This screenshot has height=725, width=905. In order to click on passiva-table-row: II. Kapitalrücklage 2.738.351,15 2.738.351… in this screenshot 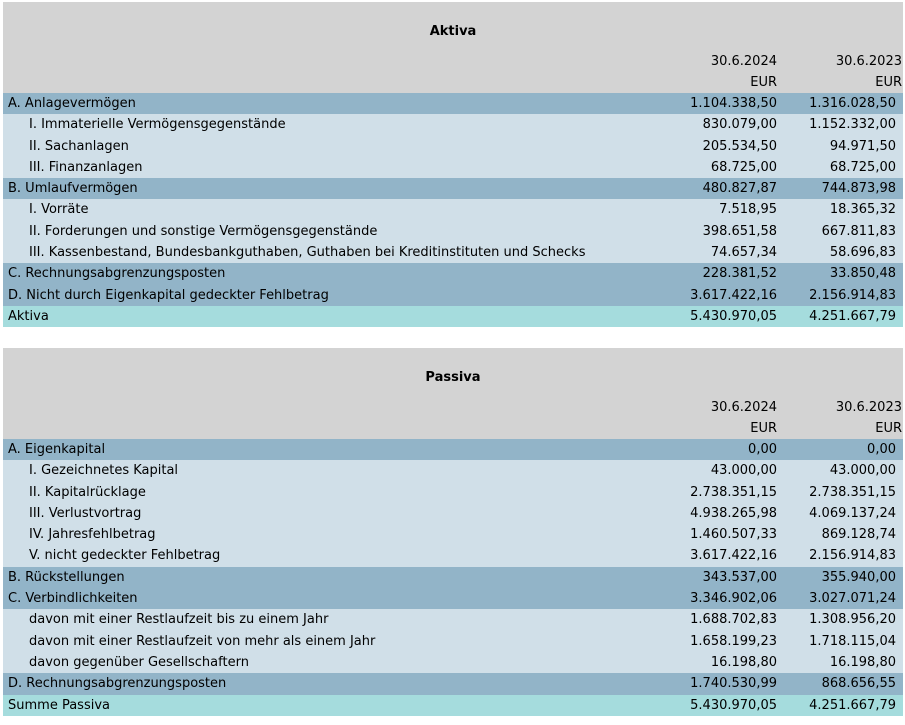, I will do `click(453, 492)`.